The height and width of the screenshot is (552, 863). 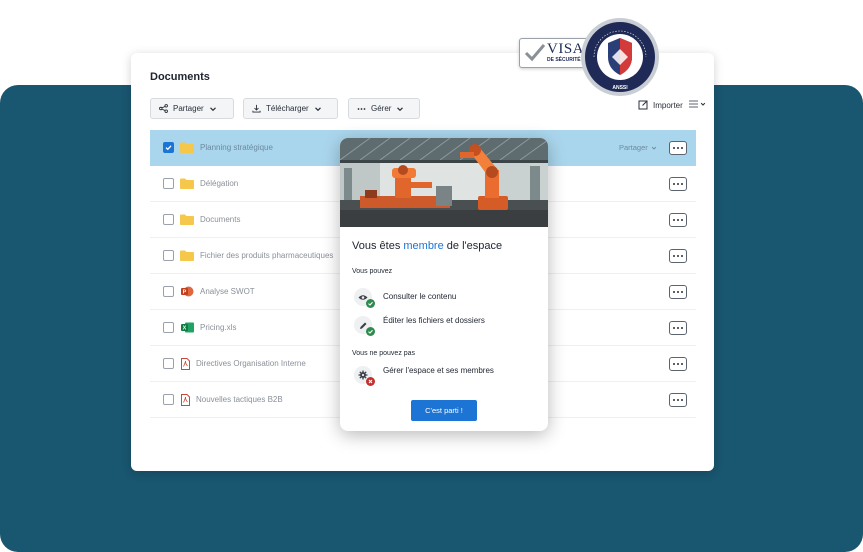 What do you see at coordinates (643, 105) in the screenshot?
I see `import-icon` at bounding box center [643, 105].